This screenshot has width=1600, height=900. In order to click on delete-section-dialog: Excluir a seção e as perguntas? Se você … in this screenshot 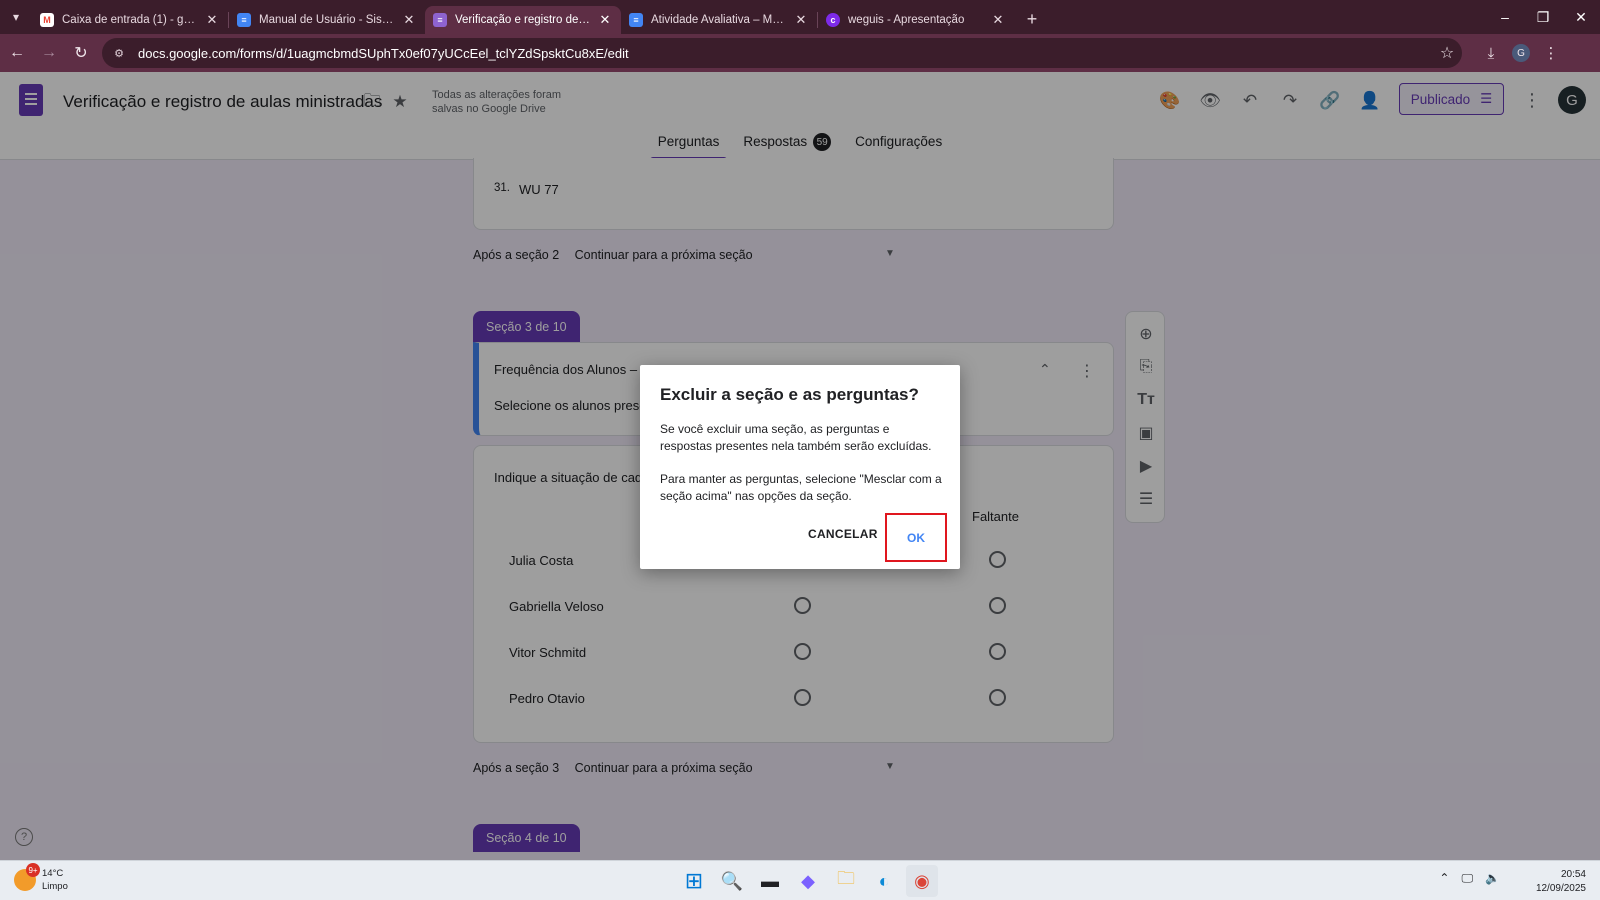, I will do `click(800, 467)`.